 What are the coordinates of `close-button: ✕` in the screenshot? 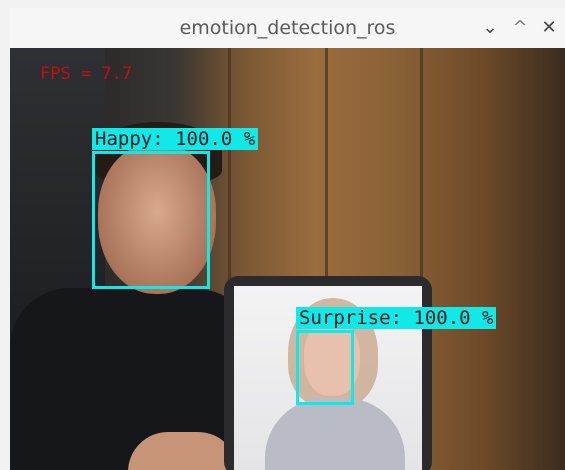 It's located at (549, 28).